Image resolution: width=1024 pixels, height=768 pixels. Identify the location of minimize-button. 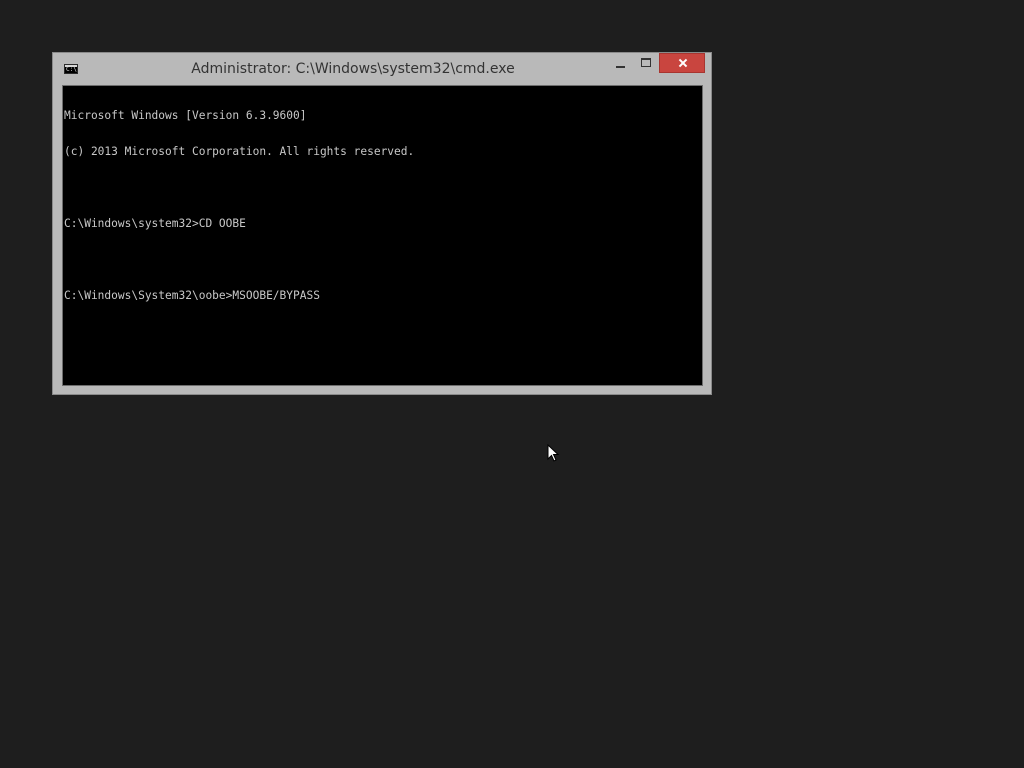
(620, 63).